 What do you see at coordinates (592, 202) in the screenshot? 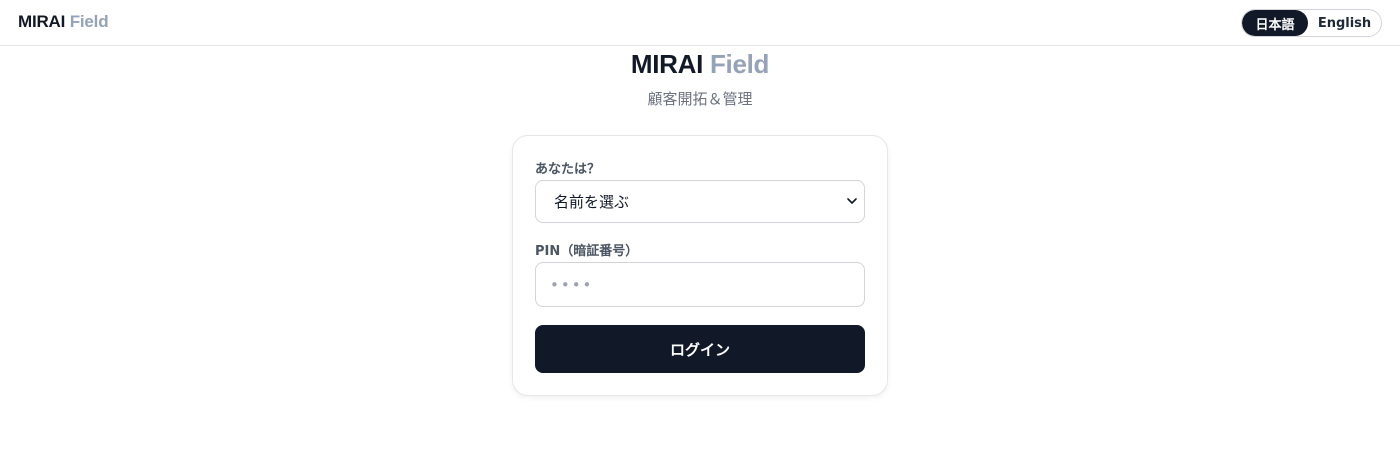
I see `user-select-value: 名前を選ぶ` at bounding box center [592, 202].